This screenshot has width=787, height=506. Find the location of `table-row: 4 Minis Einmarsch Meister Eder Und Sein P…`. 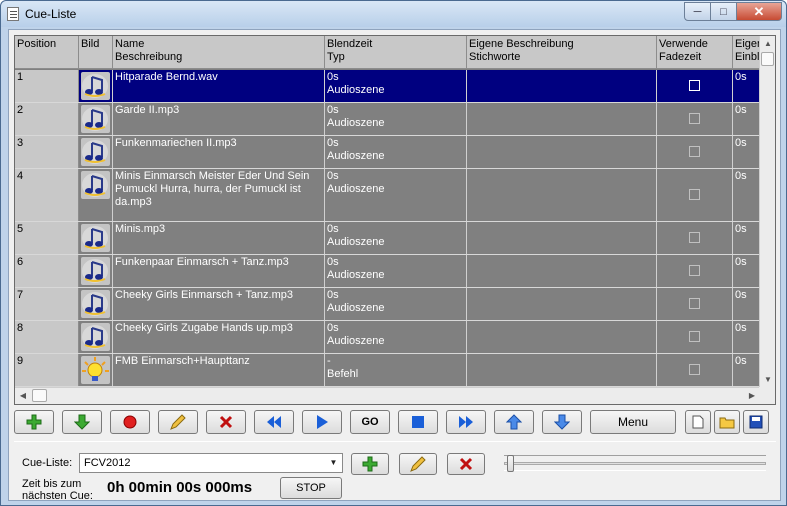

table-row: 4 Minis Einmarsch Meister Eder Und Sein P… is located at coordinates (387, 195).